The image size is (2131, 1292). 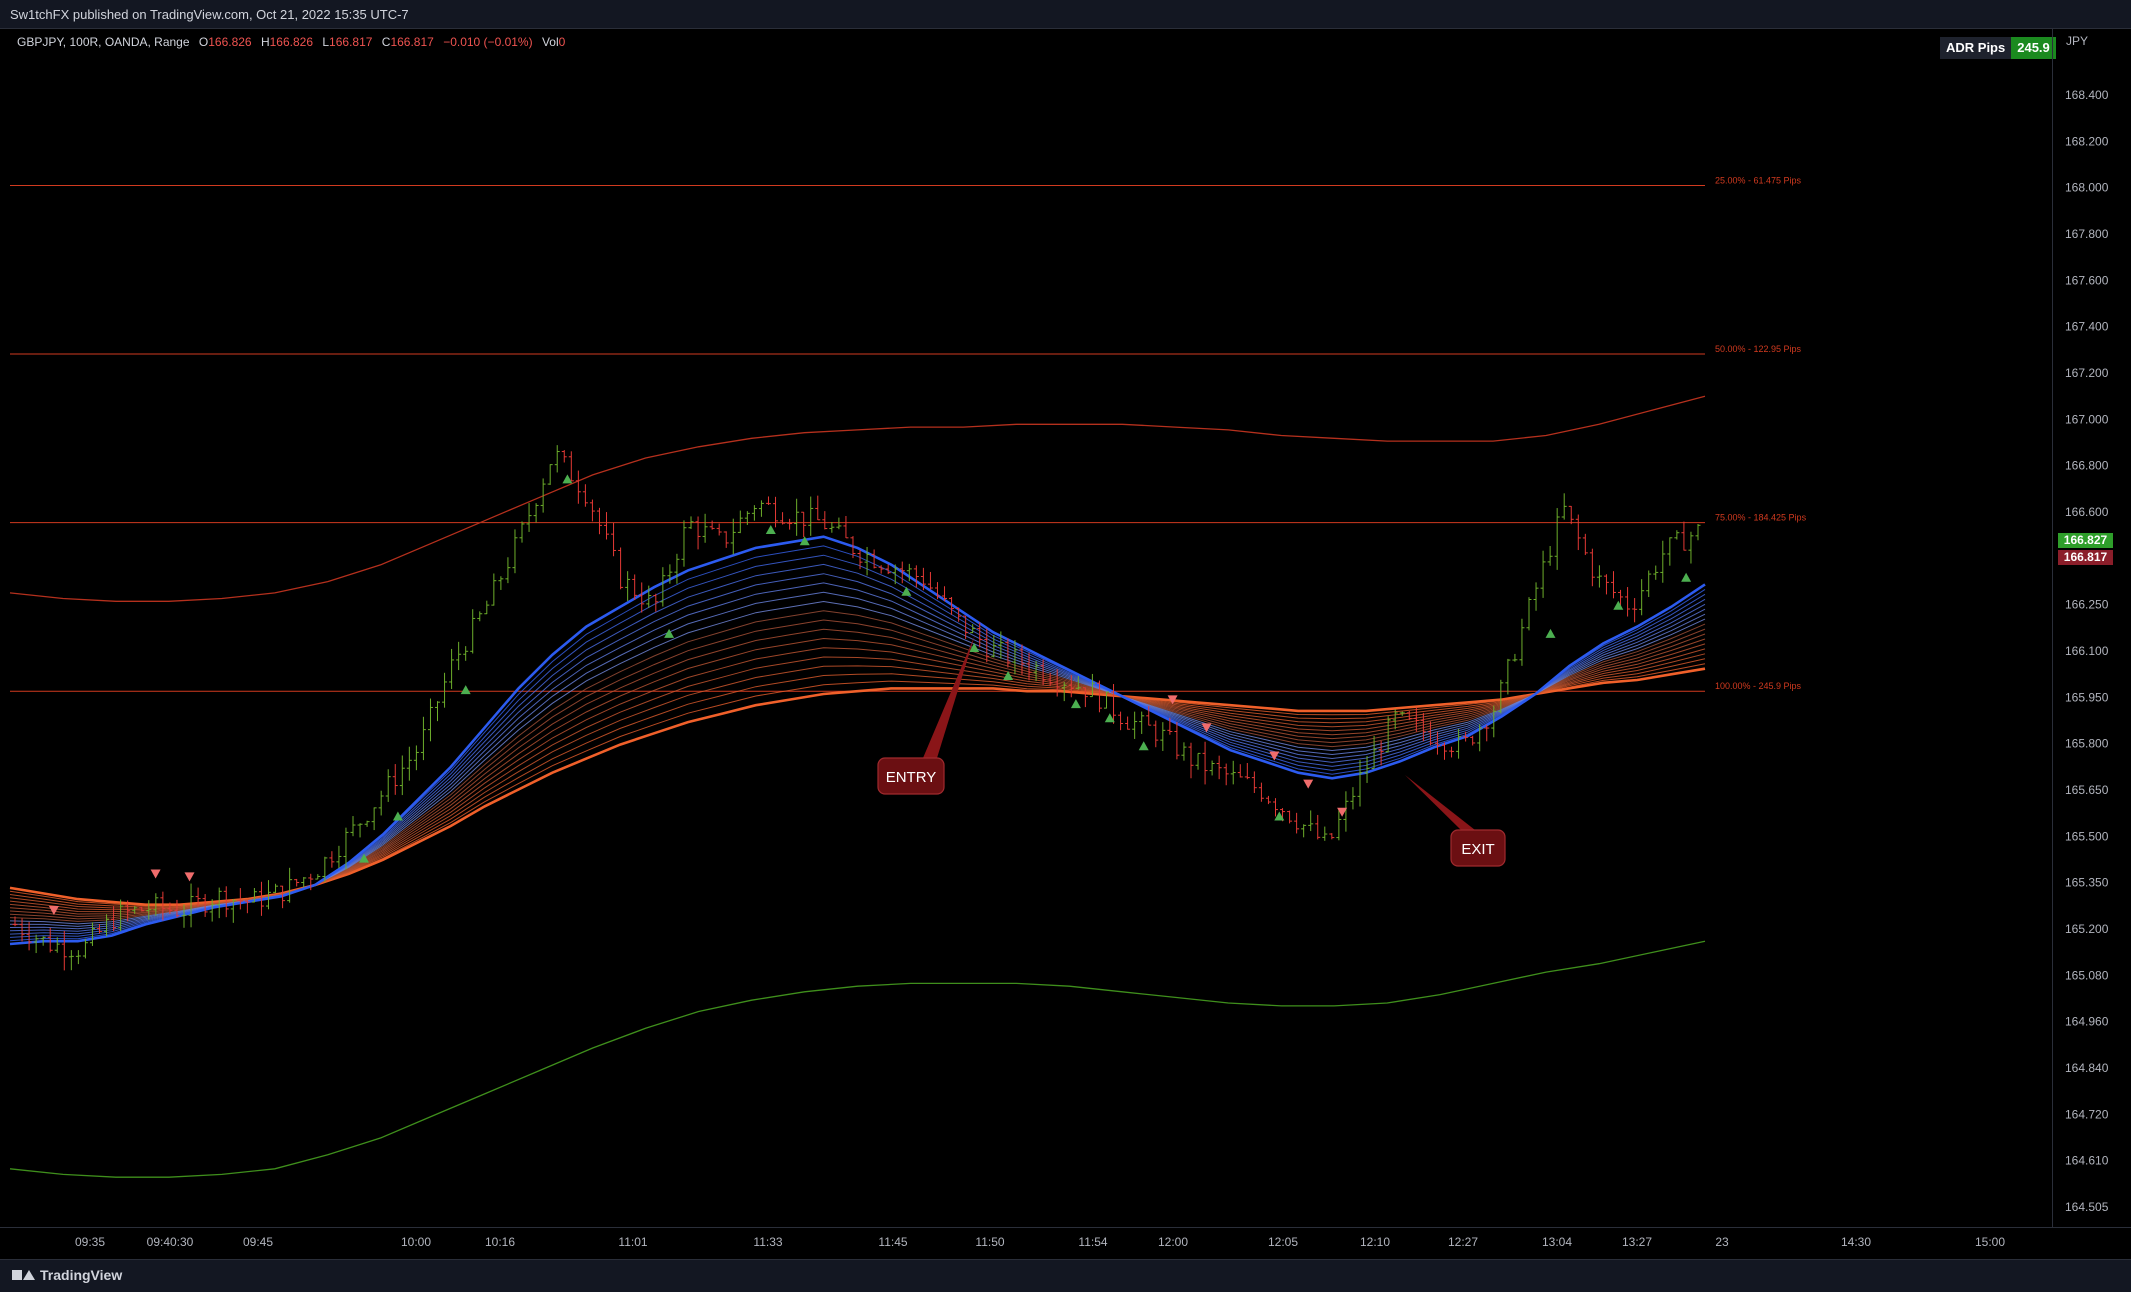 What do you see at coordinates (2087, 1161) in the screenshot?
I see `y-tick-label: 164.610` at bounding box center [2087, 1161].